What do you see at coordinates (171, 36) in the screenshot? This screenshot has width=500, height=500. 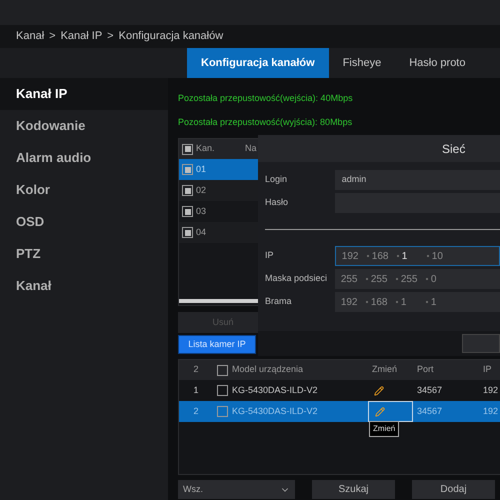 I see `breadcrumb-item: Konfiguracja kanałów` at bounding box center [171, 36].